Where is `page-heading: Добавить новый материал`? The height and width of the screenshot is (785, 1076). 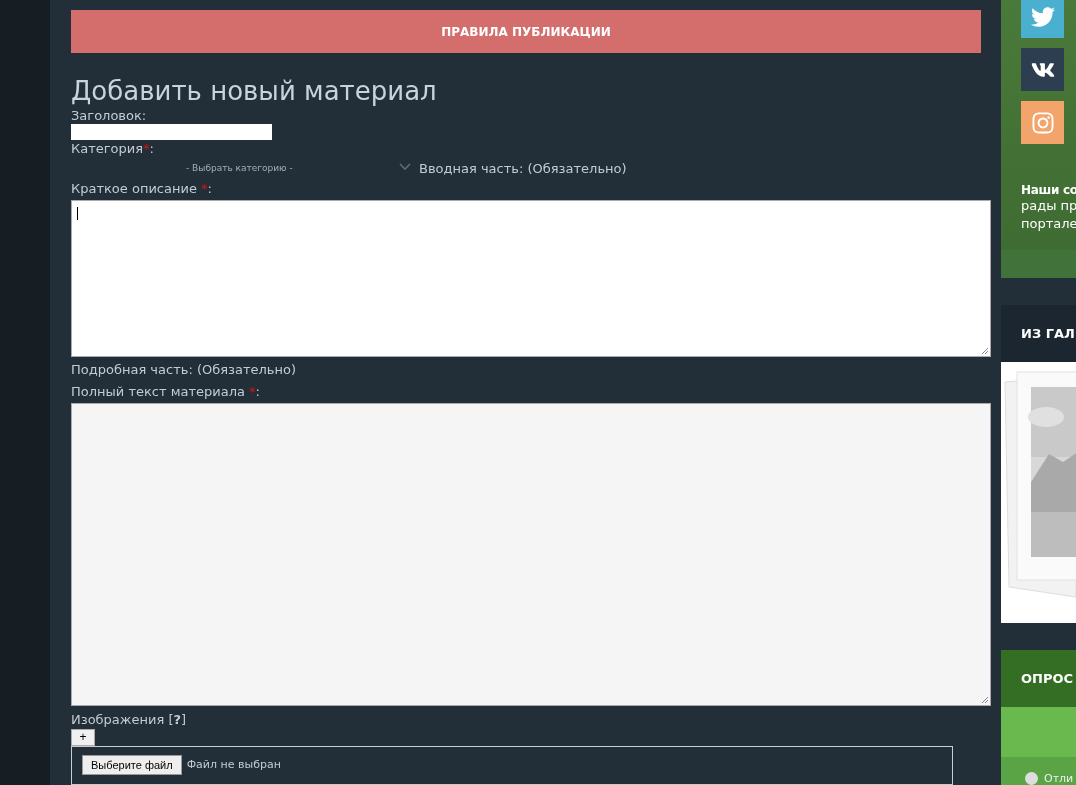 page-heading: Добавить новый материал is located at coordinates (254, 91).